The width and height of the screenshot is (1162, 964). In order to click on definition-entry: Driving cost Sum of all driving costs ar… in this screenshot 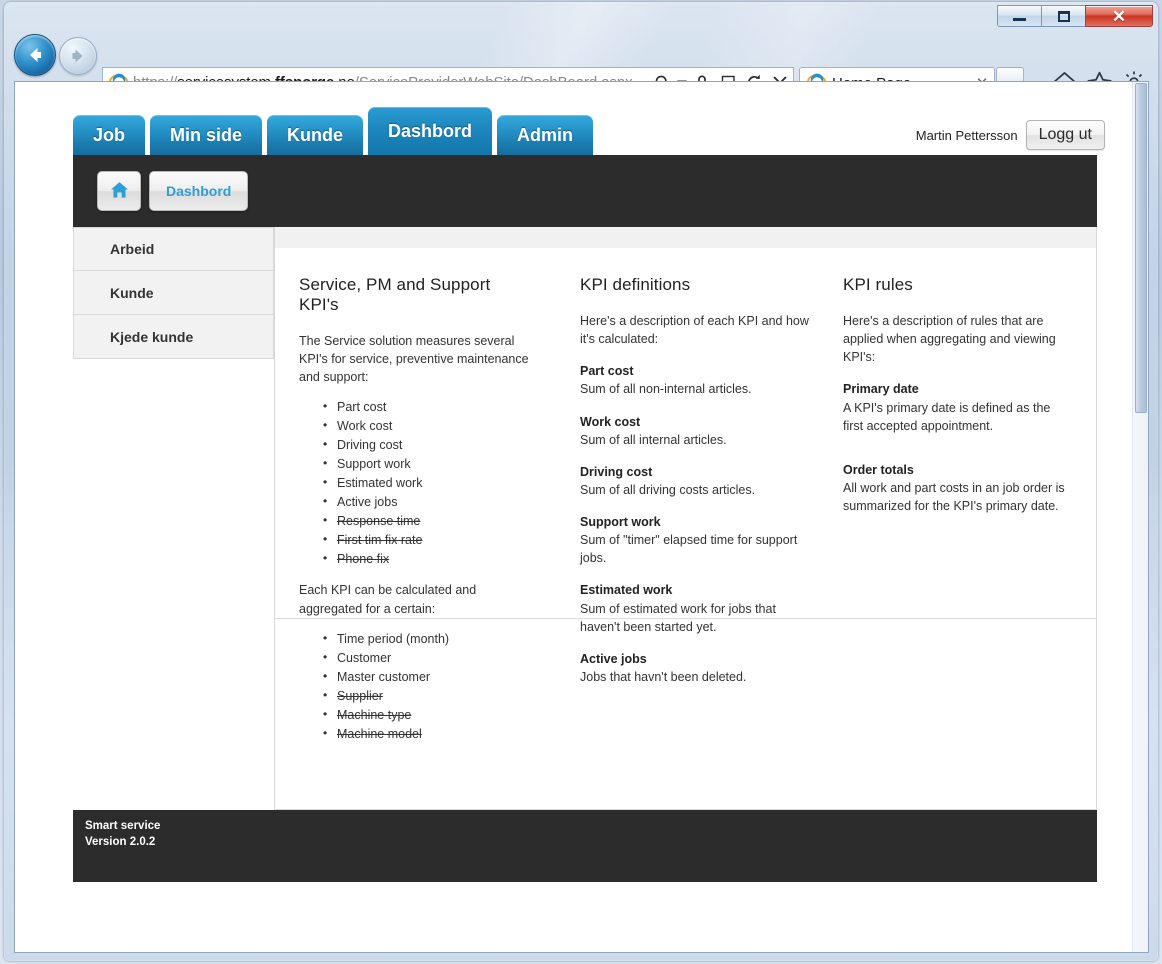, I will do `click(696, 481)`.